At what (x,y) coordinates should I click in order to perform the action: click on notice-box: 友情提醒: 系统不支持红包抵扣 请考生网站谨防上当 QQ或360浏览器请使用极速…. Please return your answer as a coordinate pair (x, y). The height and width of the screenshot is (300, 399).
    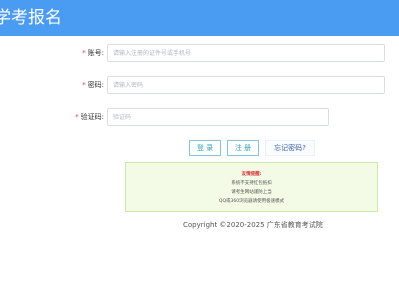
    Looking at the image, I should click on (251, 187).